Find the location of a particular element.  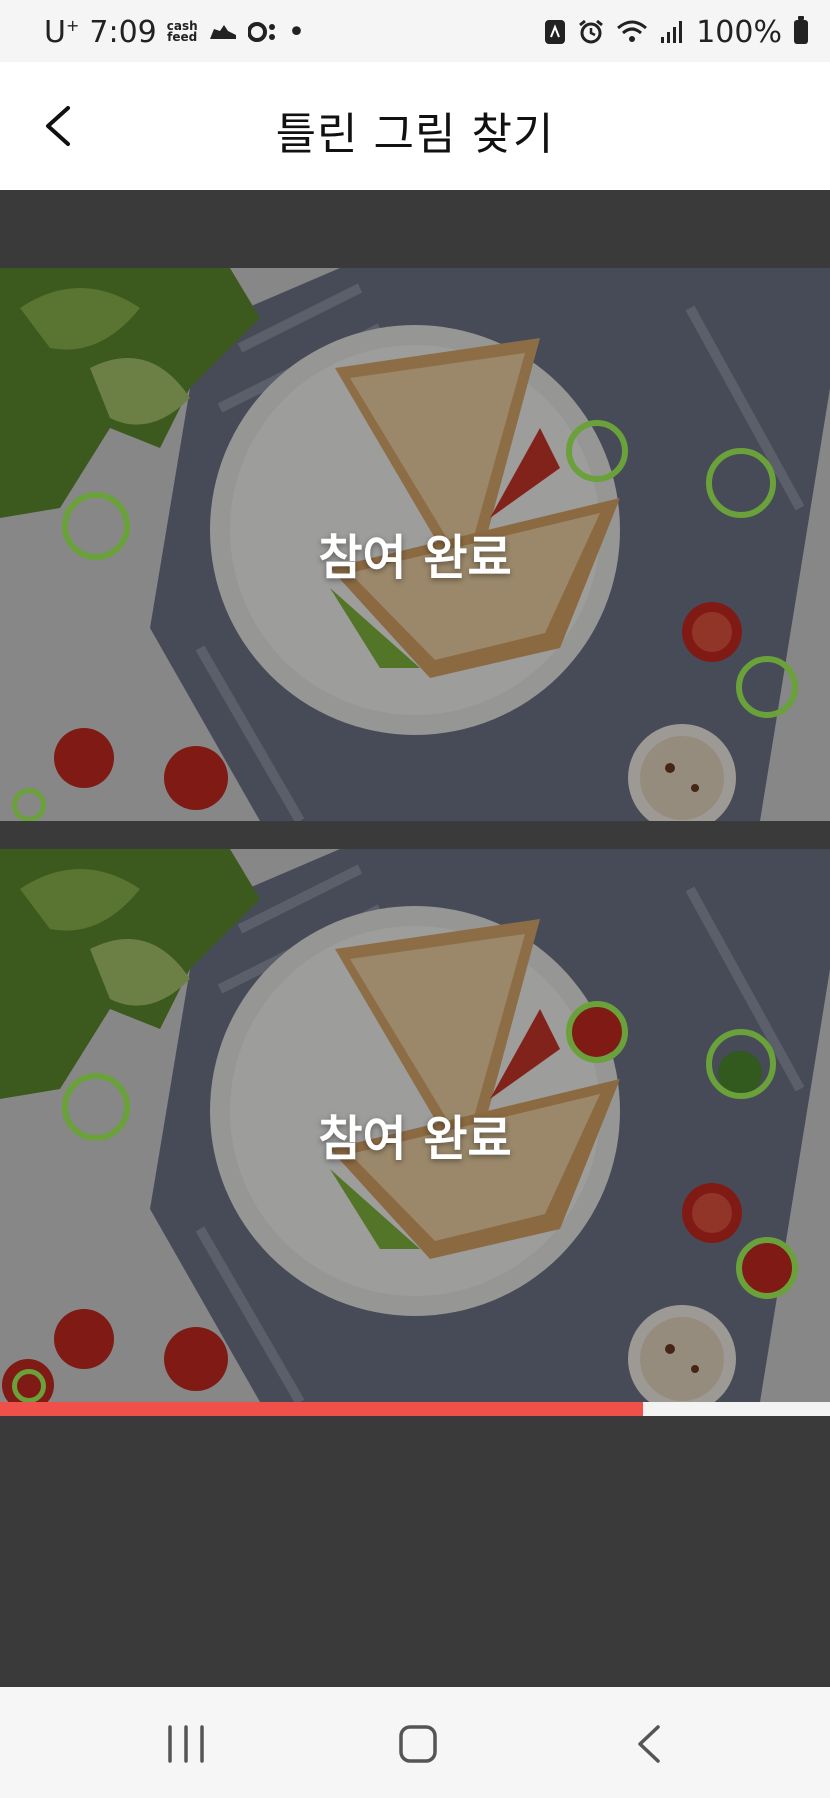

signal-icon is located at coordinates (672, 32).